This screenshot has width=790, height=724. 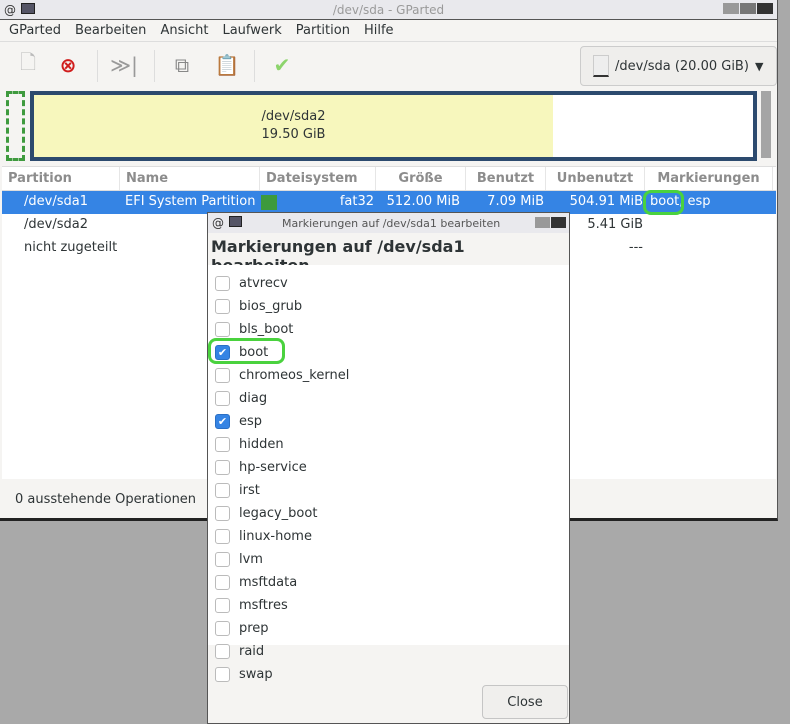 I want to click on flag-checkbox-bios_grub: bios_grub, so click(x=388, y=306).